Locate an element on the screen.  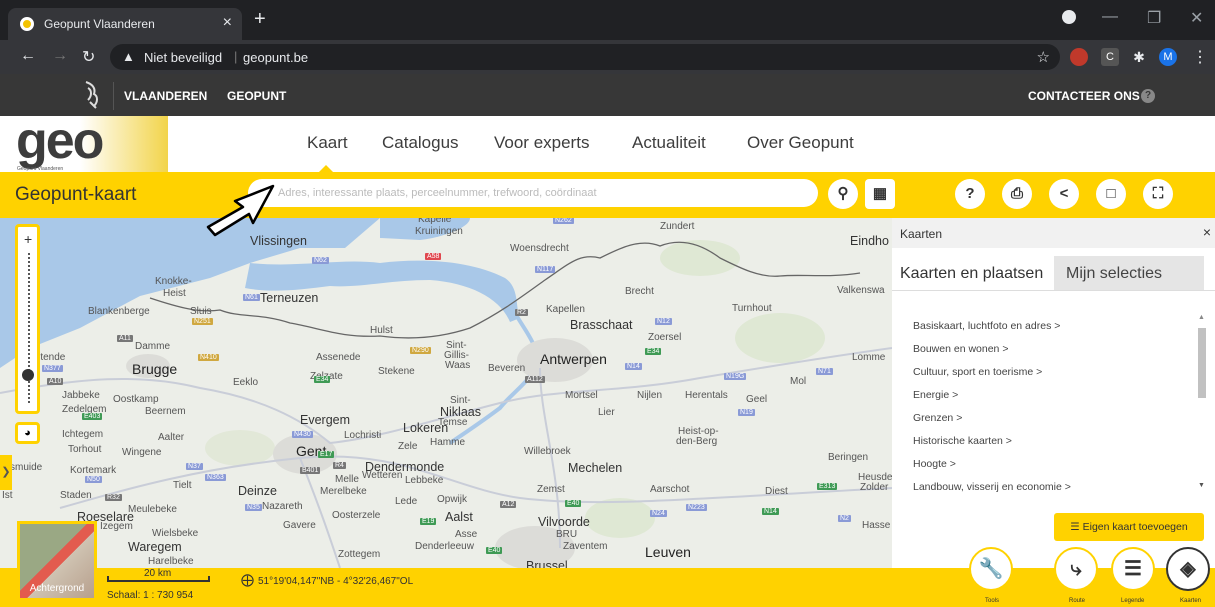
place-label: Ichtegem is located at coordinates (83, 434).